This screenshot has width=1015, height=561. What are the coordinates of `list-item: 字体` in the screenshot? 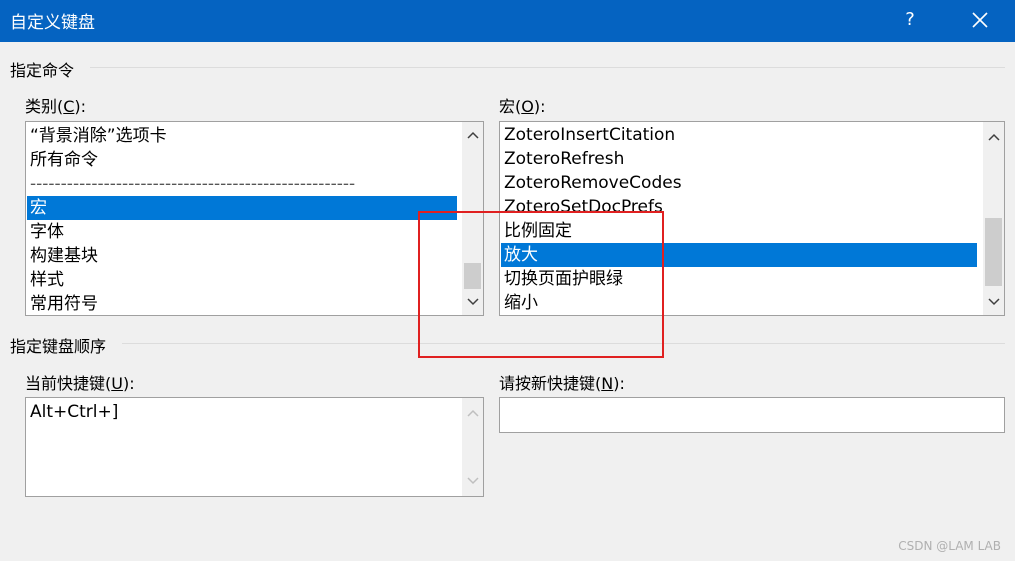 It's located at (242, 232).